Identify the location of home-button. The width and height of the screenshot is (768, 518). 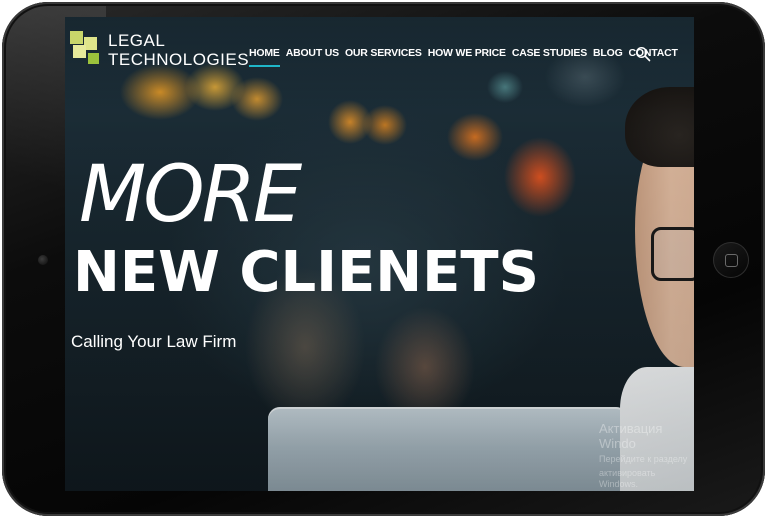
(731, 260).